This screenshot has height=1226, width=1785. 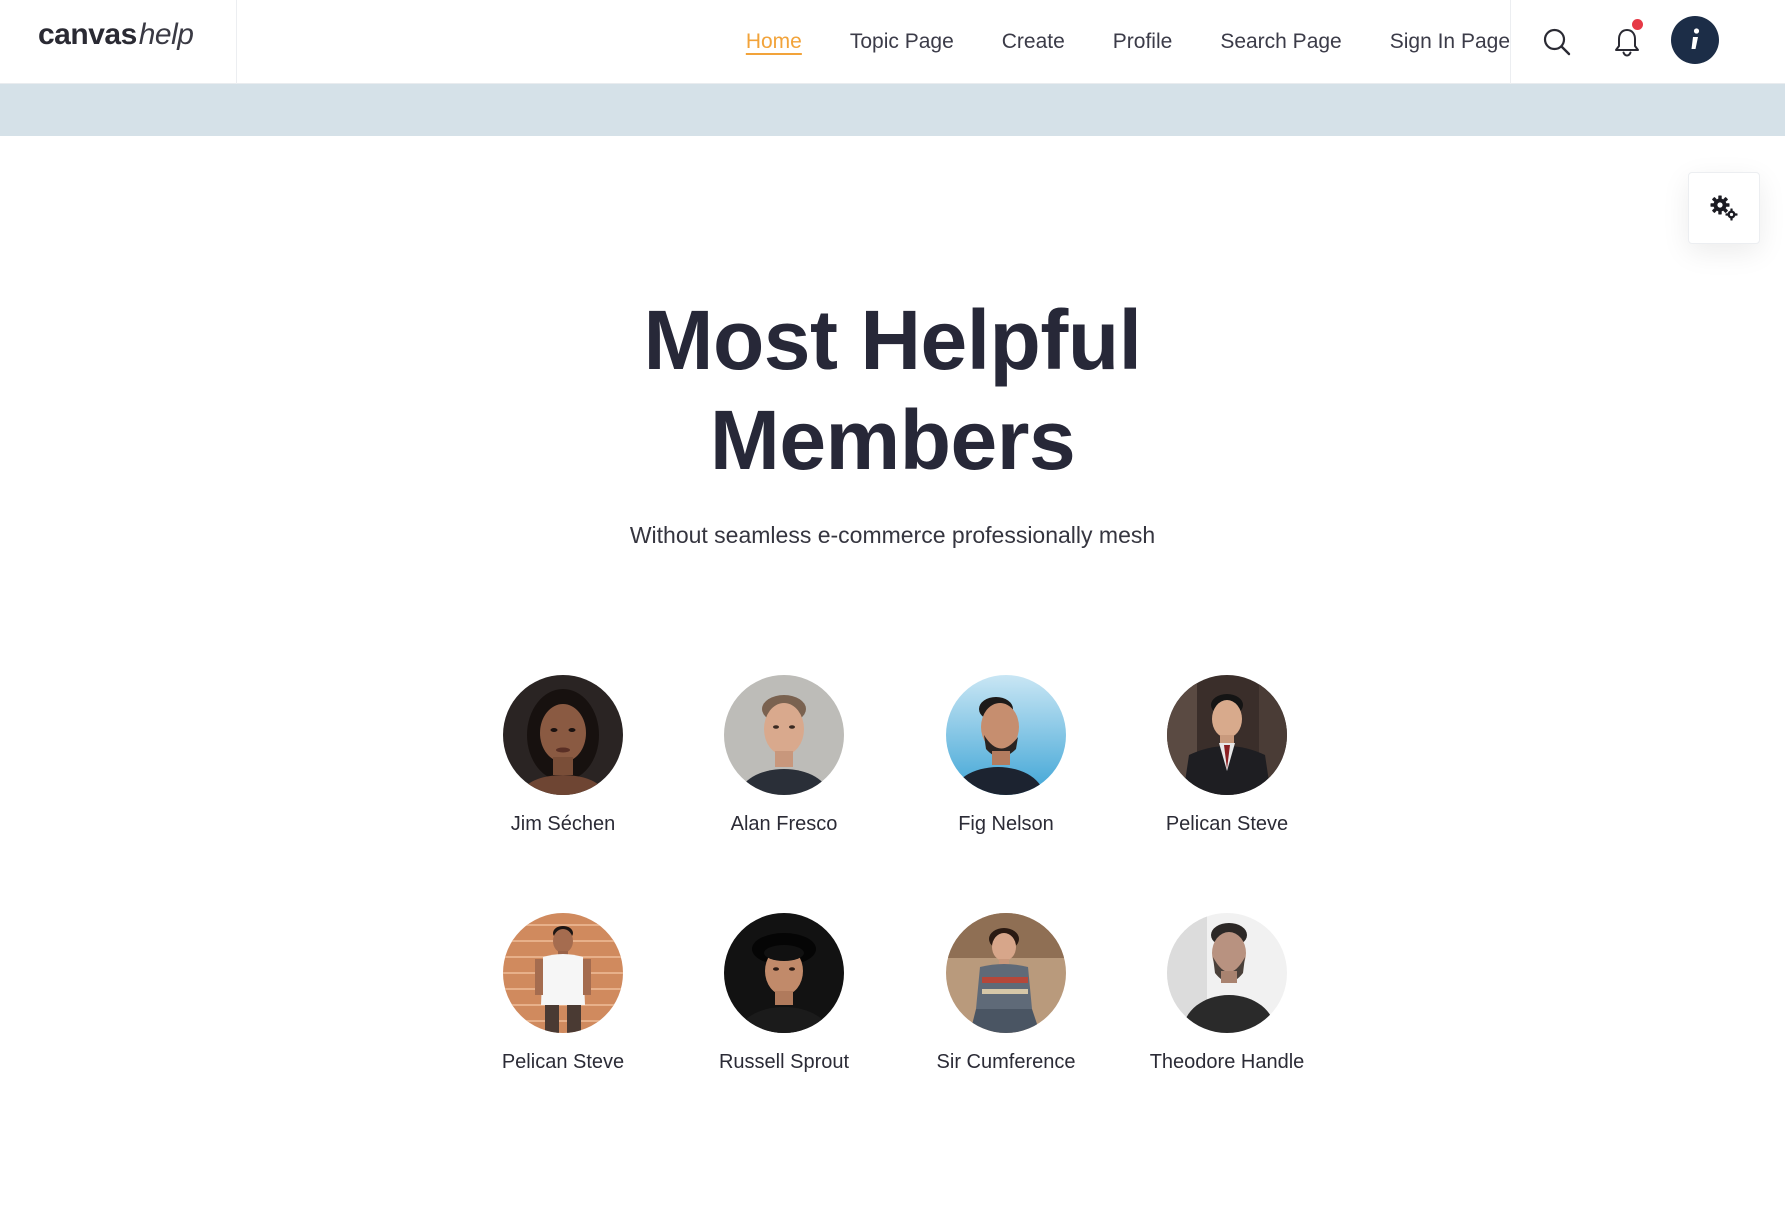 What do you see at coordinates (1033, 42) in the screenshot?
I see `nav-create: Create` at bounding box center [1033, 42].